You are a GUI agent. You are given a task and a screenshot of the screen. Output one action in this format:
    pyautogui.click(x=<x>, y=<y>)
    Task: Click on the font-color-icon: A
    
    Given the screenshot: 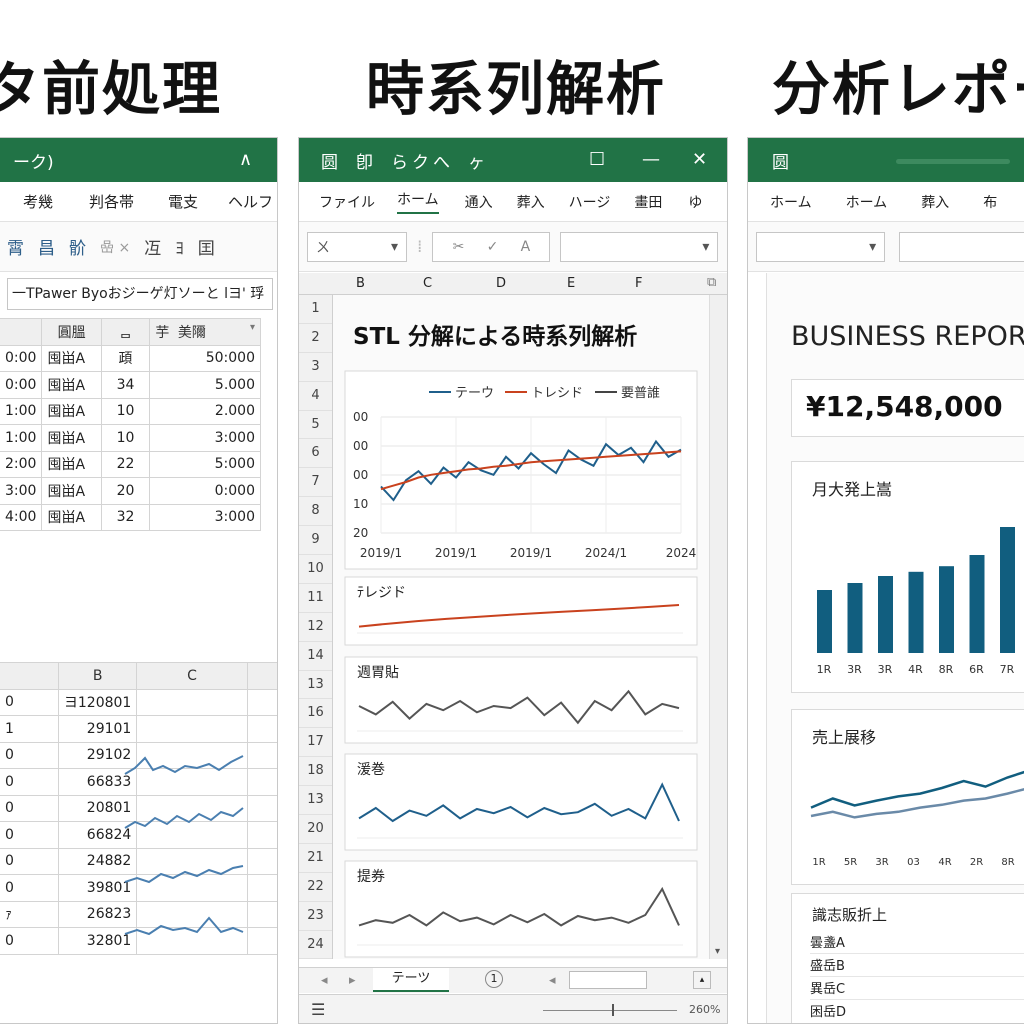 What is the action you would take?
    pyautogui.click(x=526, y=247)
    